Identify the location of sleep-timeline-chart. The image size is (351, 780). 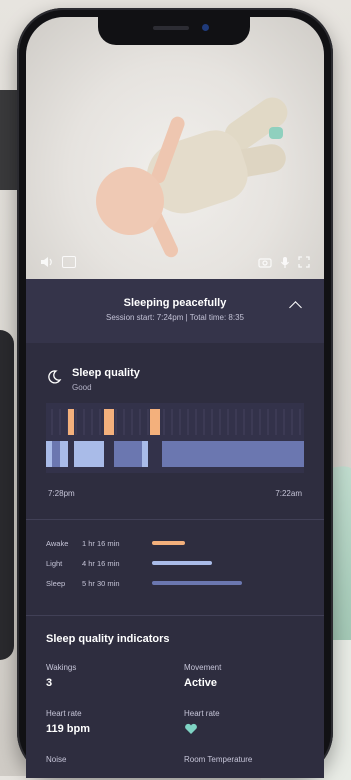
(175, 438).